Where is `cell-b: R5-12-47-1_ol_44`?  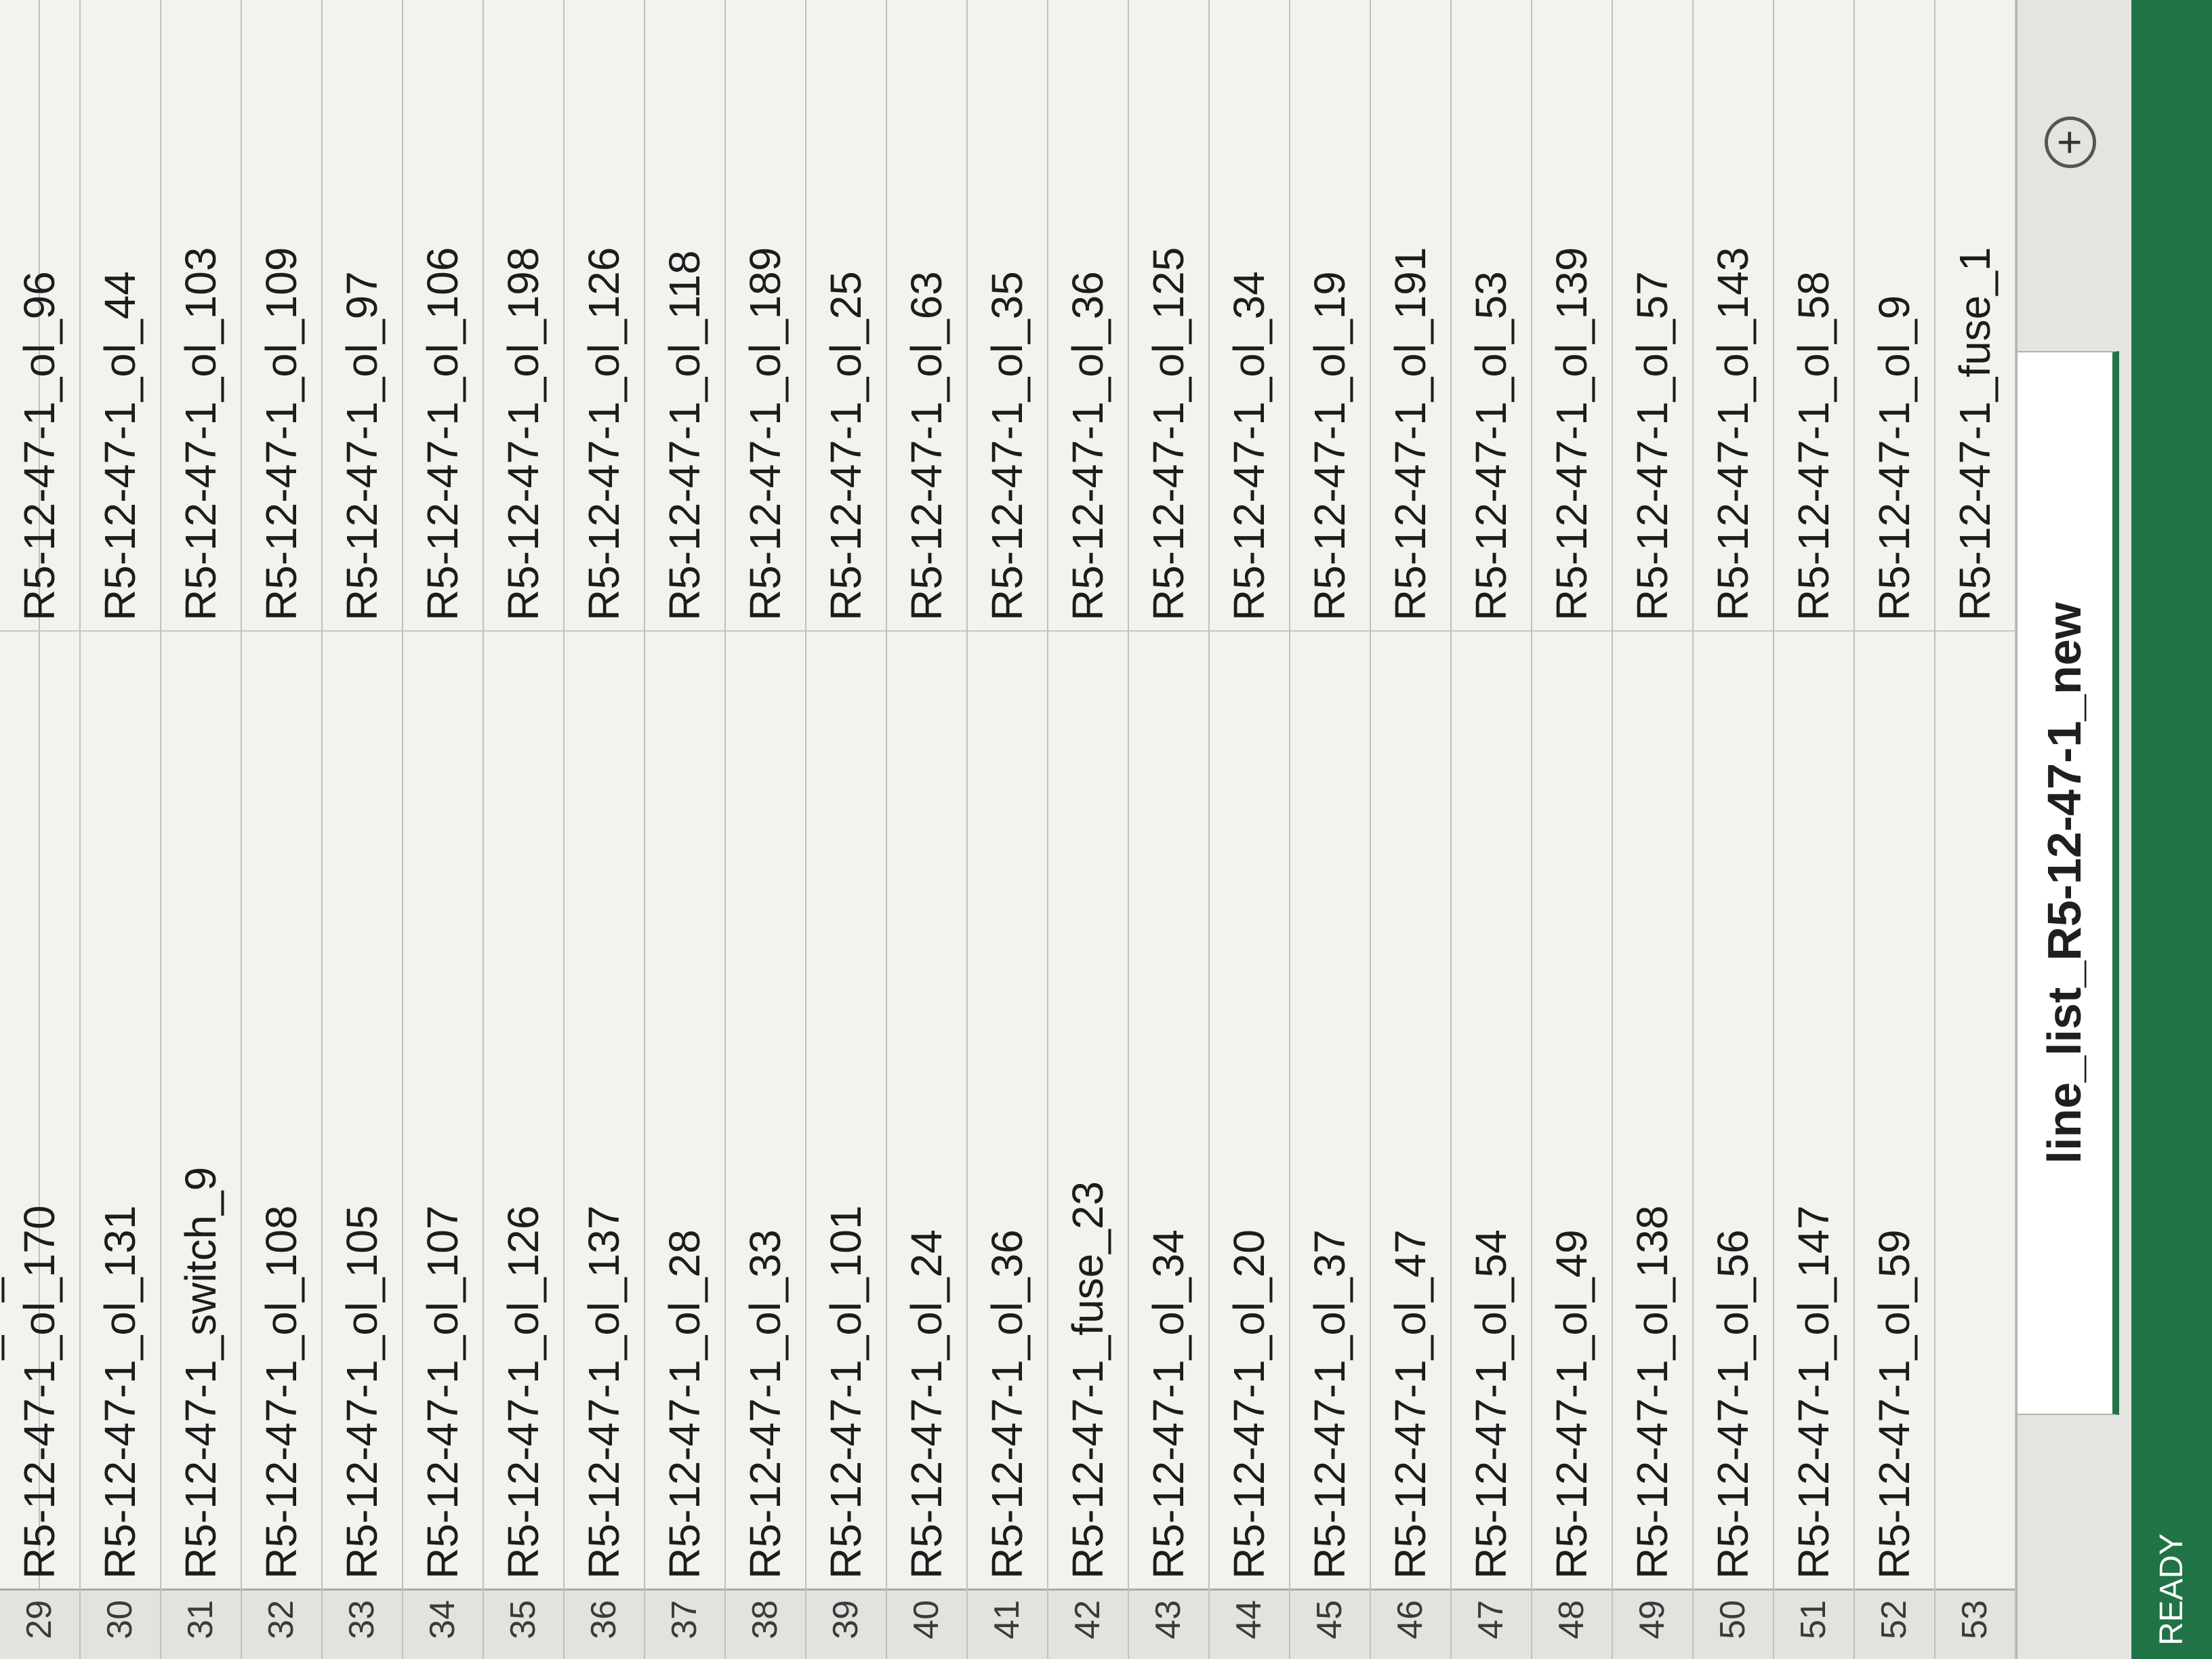 cell-b: R5-12-47-1_ol_44 is located at coordinates (121, 315).